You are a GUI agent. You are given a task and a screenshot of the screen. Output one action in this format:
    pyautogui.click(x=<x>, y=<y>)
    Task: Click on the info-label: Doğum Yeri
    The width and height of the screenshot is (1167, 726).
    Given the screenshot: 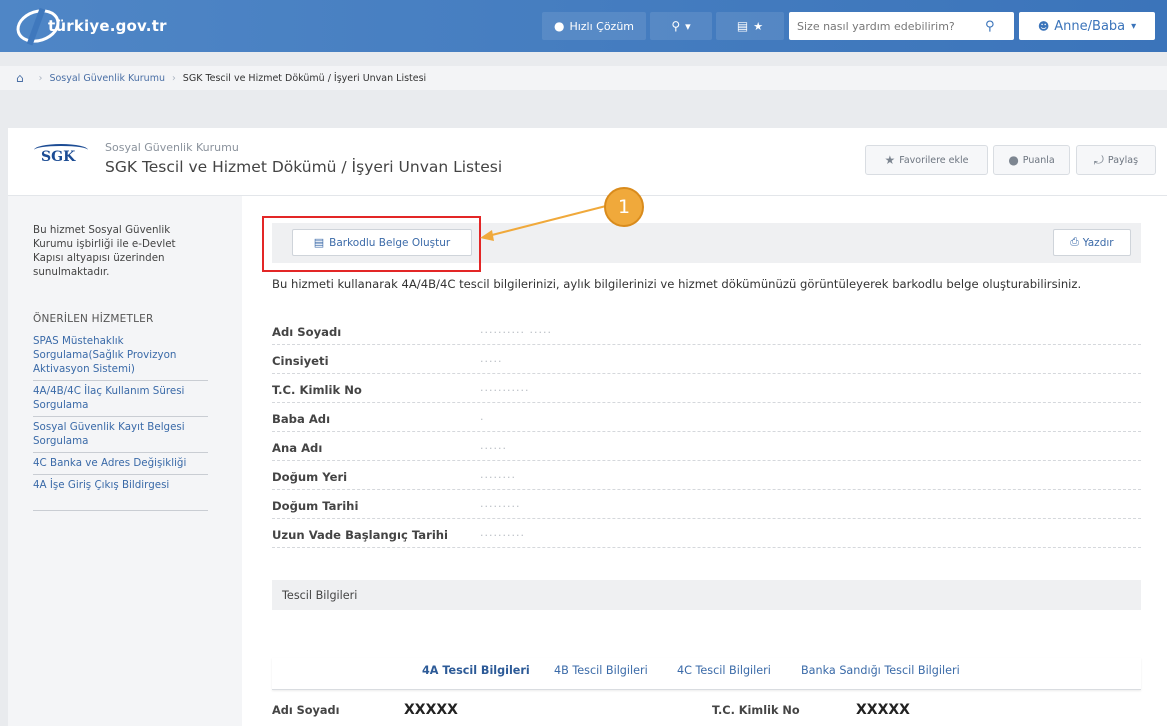 What is the action you would take?
    pyautogui.click(x=310, y=477)
    